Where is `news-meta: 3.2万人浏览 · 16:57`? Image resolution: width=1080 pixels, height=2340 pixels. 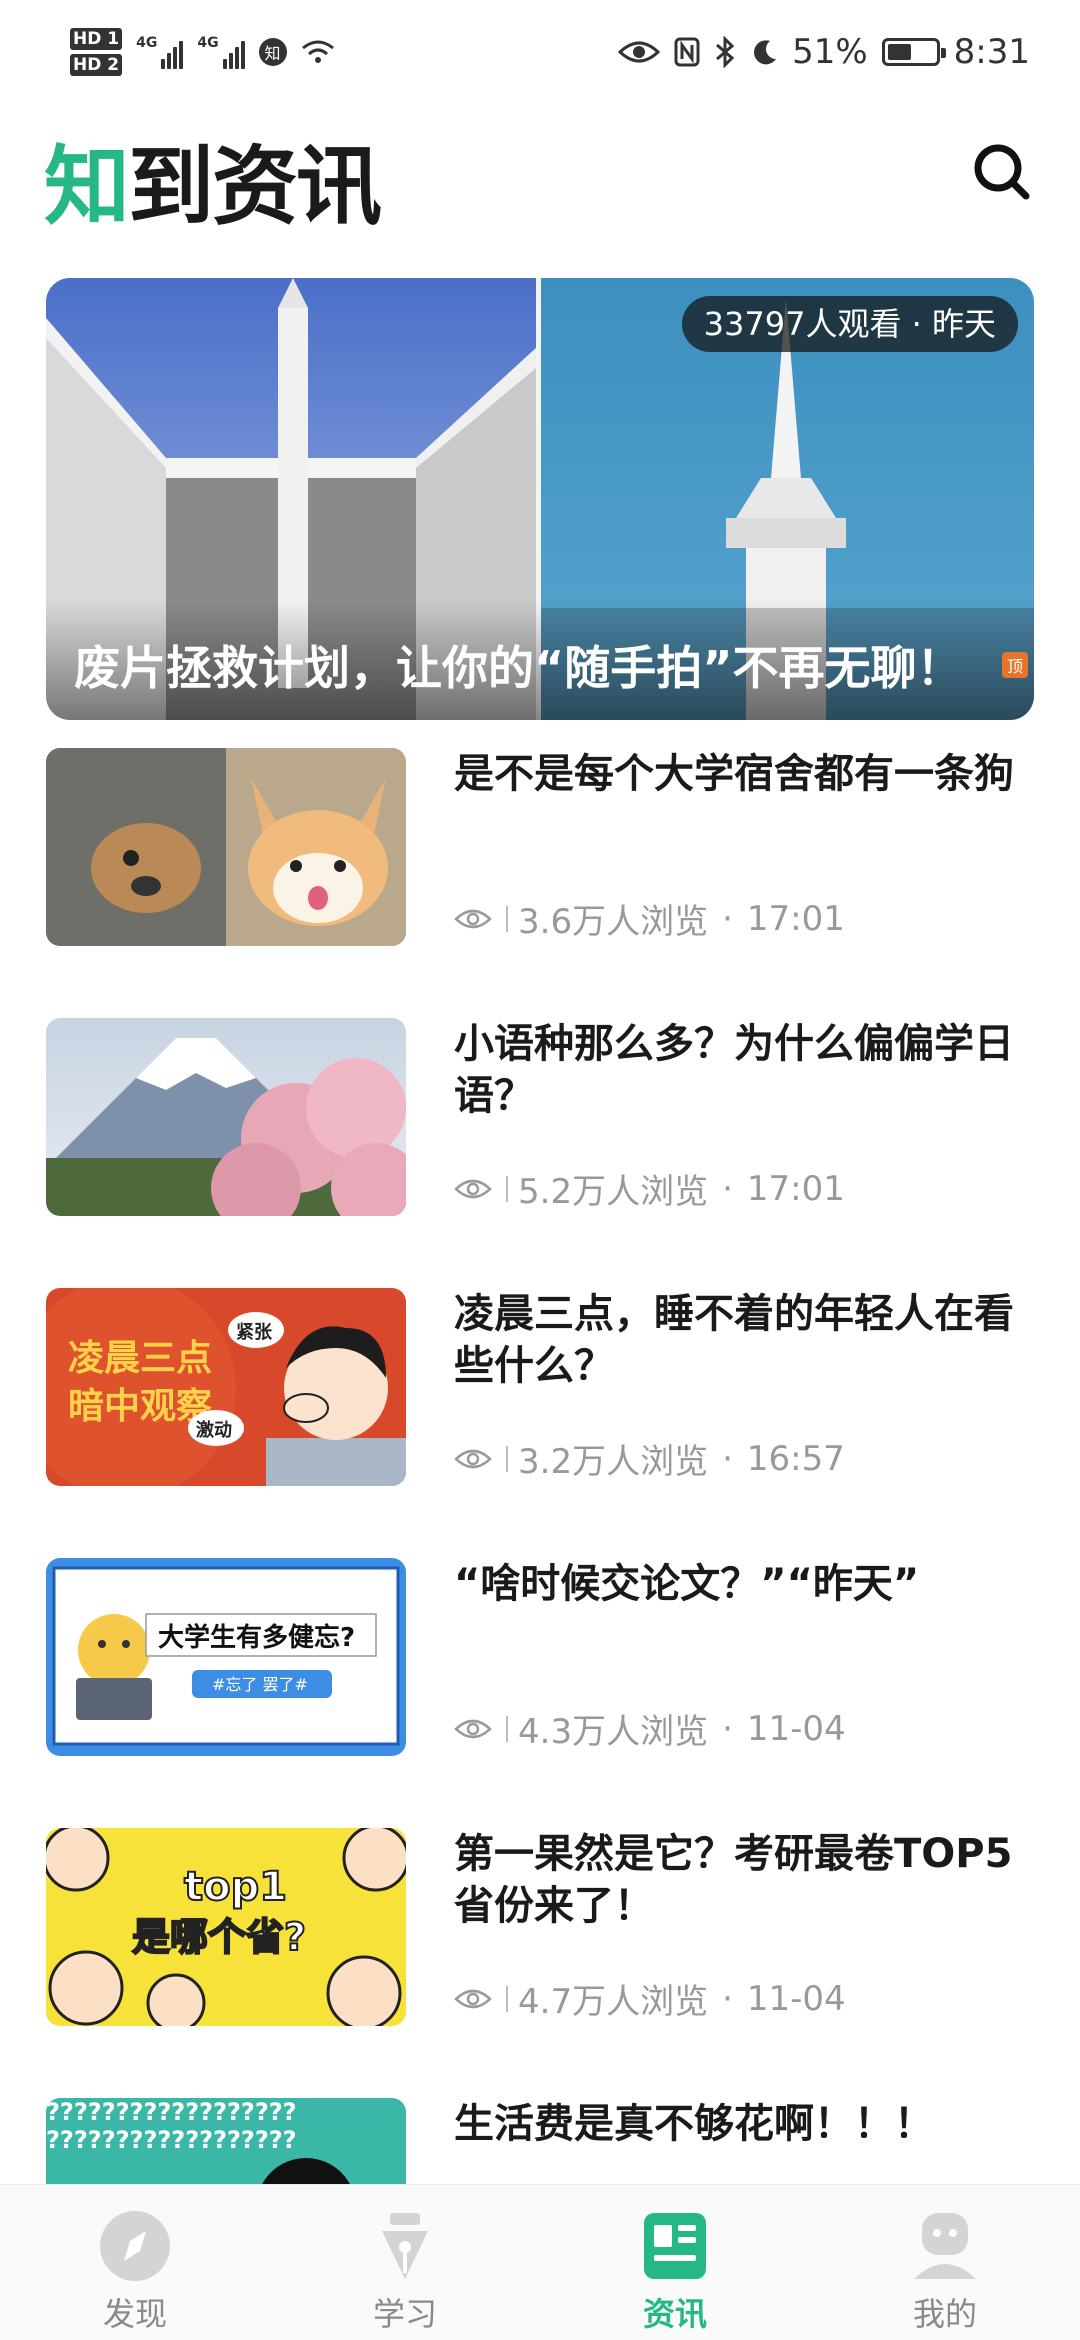
news-meta: 3.2万人浏览 · 16:57 is located at coordinates (649, 1458).